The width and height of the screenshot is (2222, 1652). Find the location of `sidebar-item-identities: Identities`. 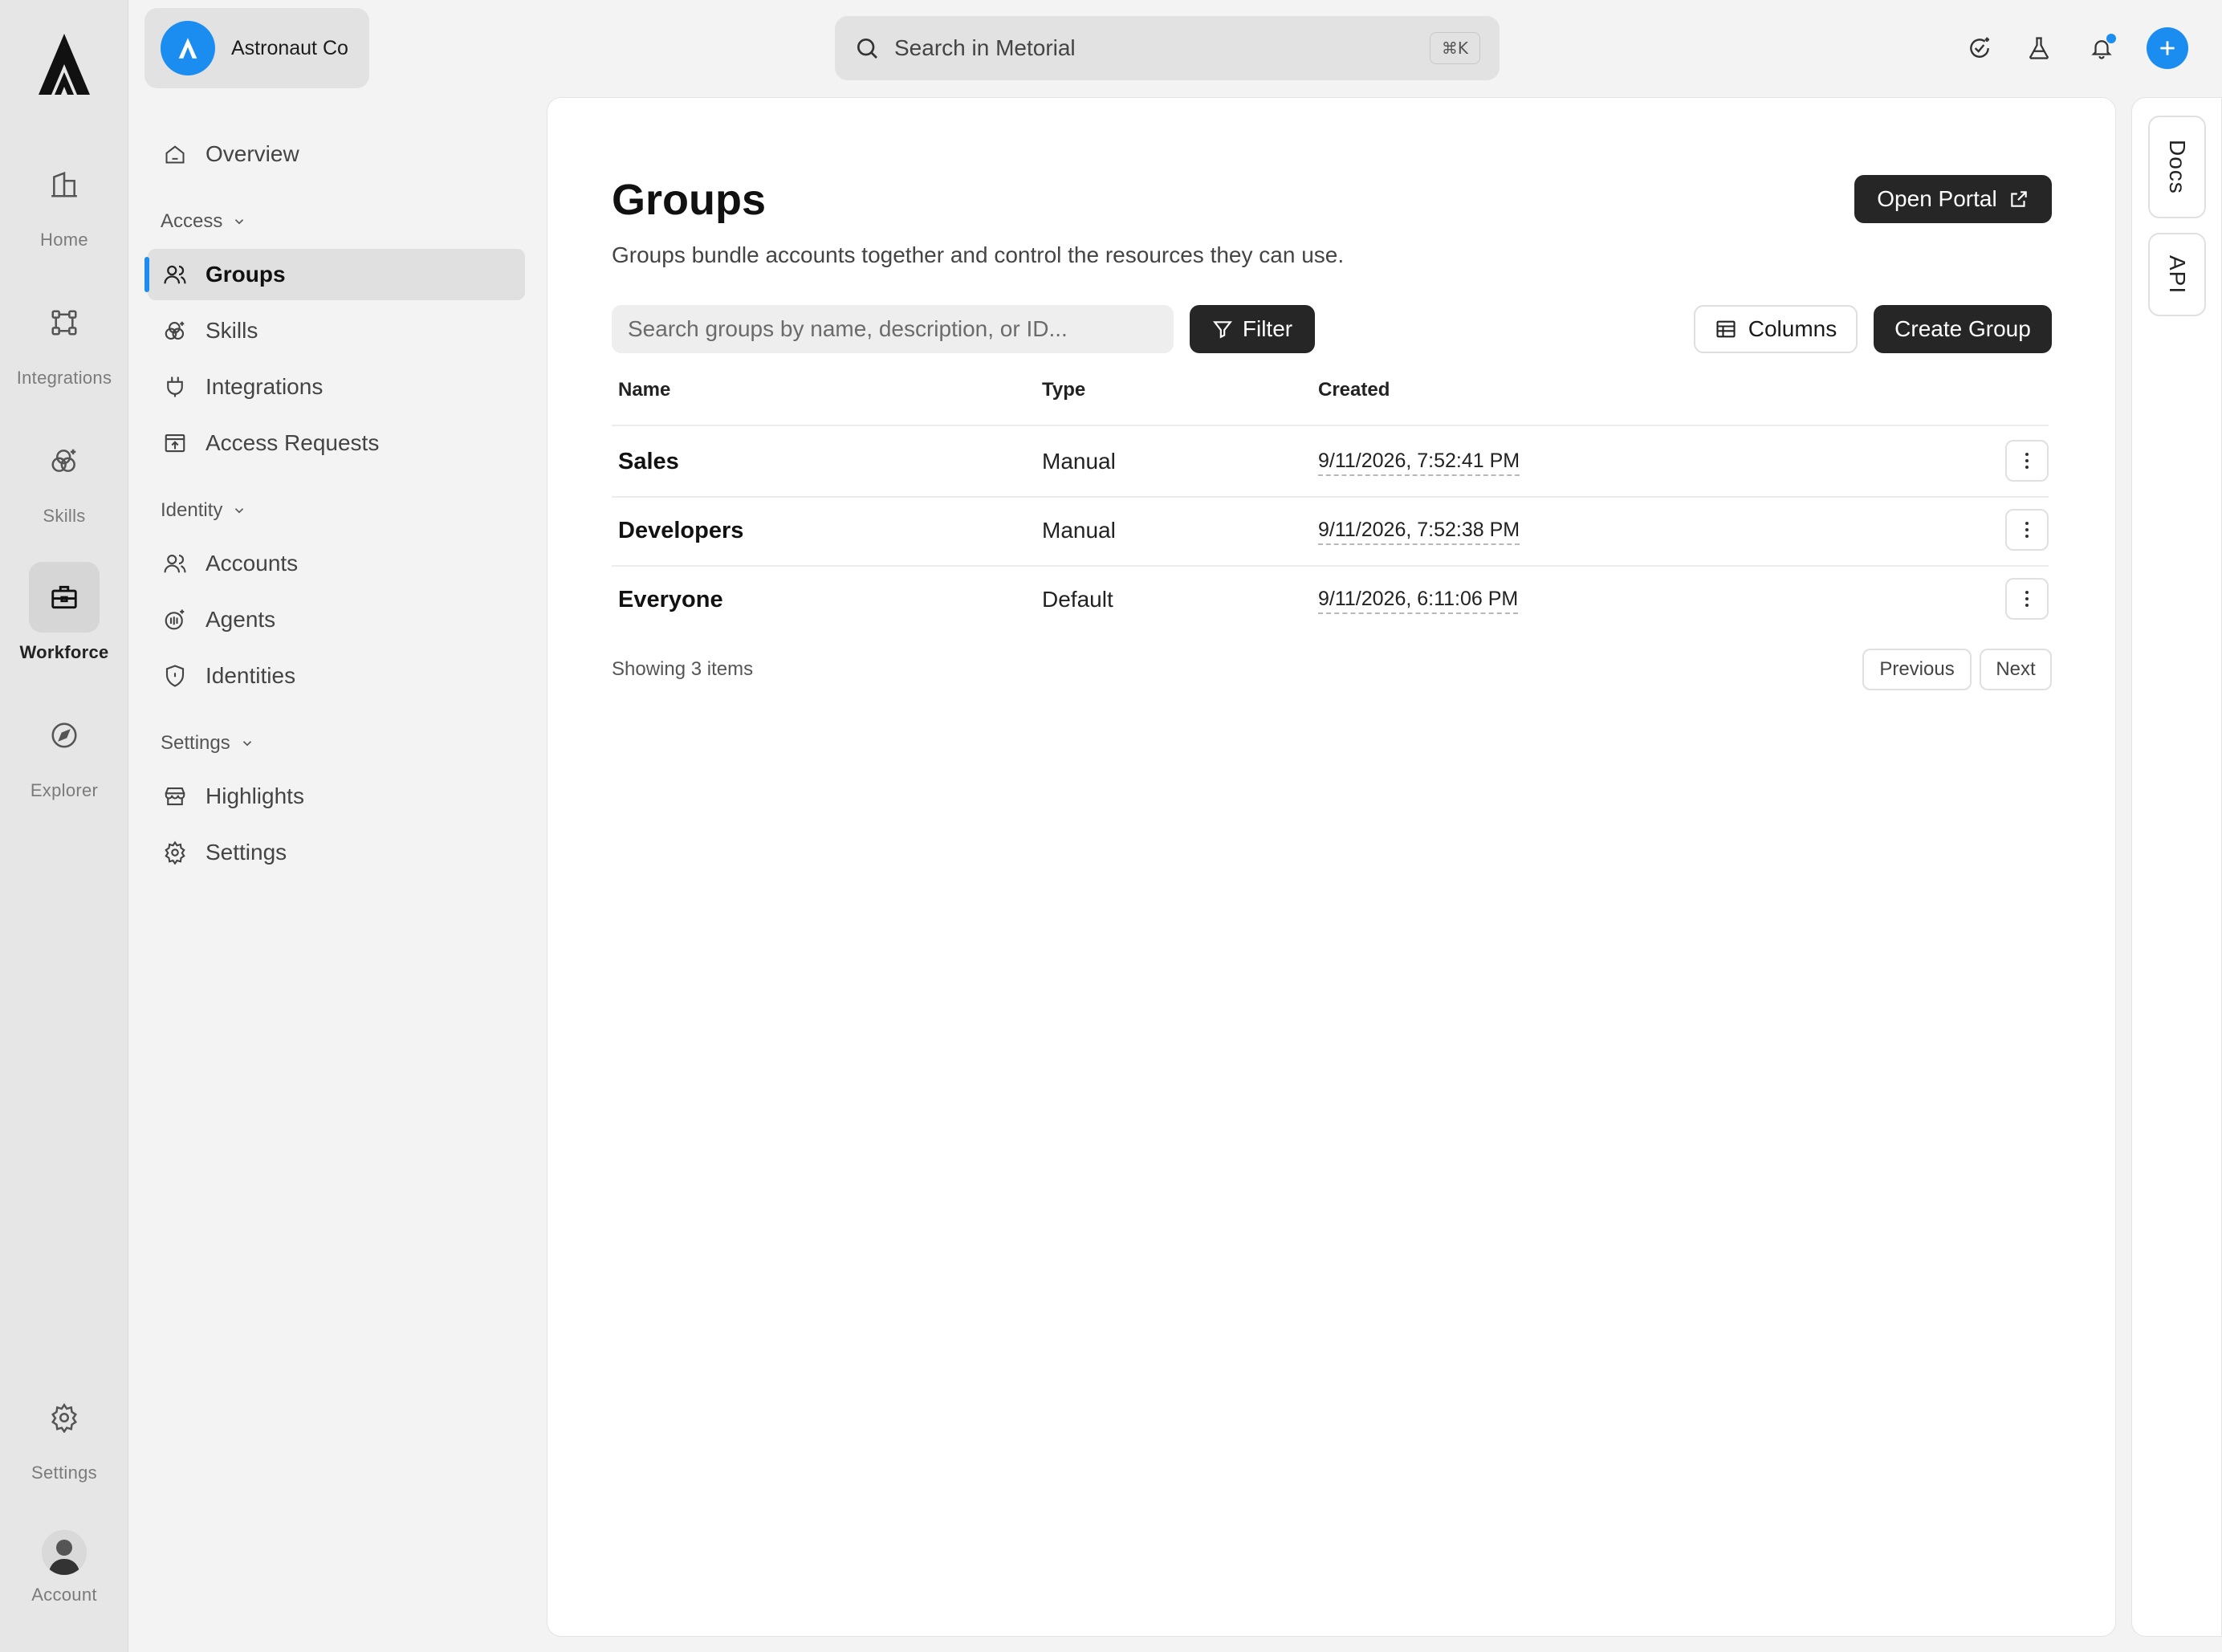

sidebar-item-identities: Identities is located at coordinates (336, 676).